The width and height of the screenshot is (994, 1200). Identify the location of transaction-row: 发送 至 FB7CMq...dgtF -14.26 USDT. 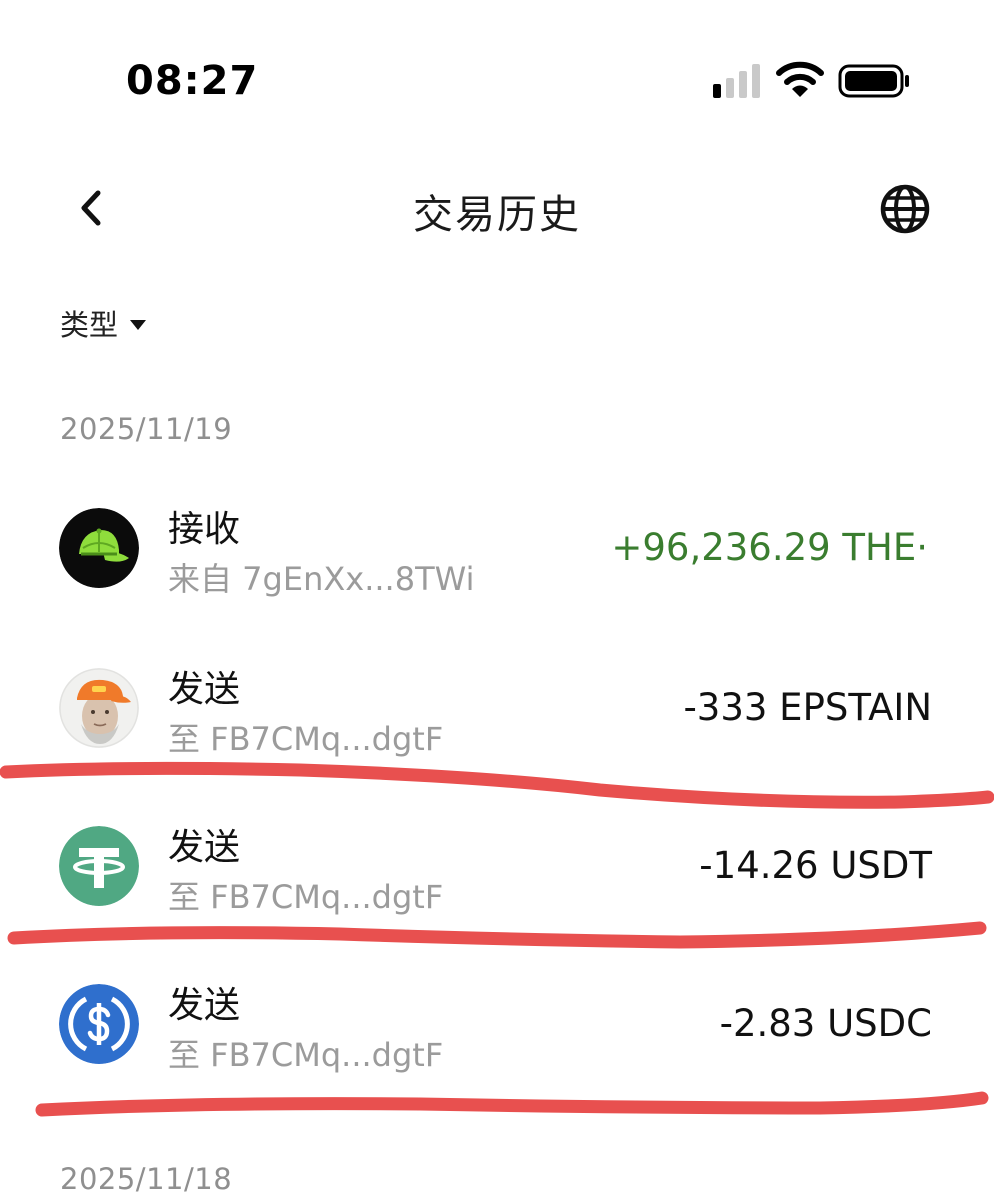
(497, 896).